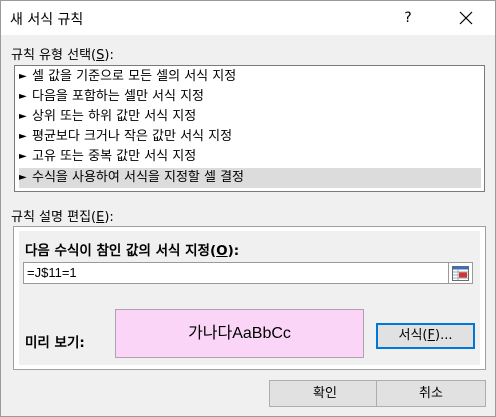 Image resolution: width=496 pixels, height=417 pixels. I want to click on rule-type-item-label: 상위 또는 하위 값만 서식 지정, so click(114, 116).